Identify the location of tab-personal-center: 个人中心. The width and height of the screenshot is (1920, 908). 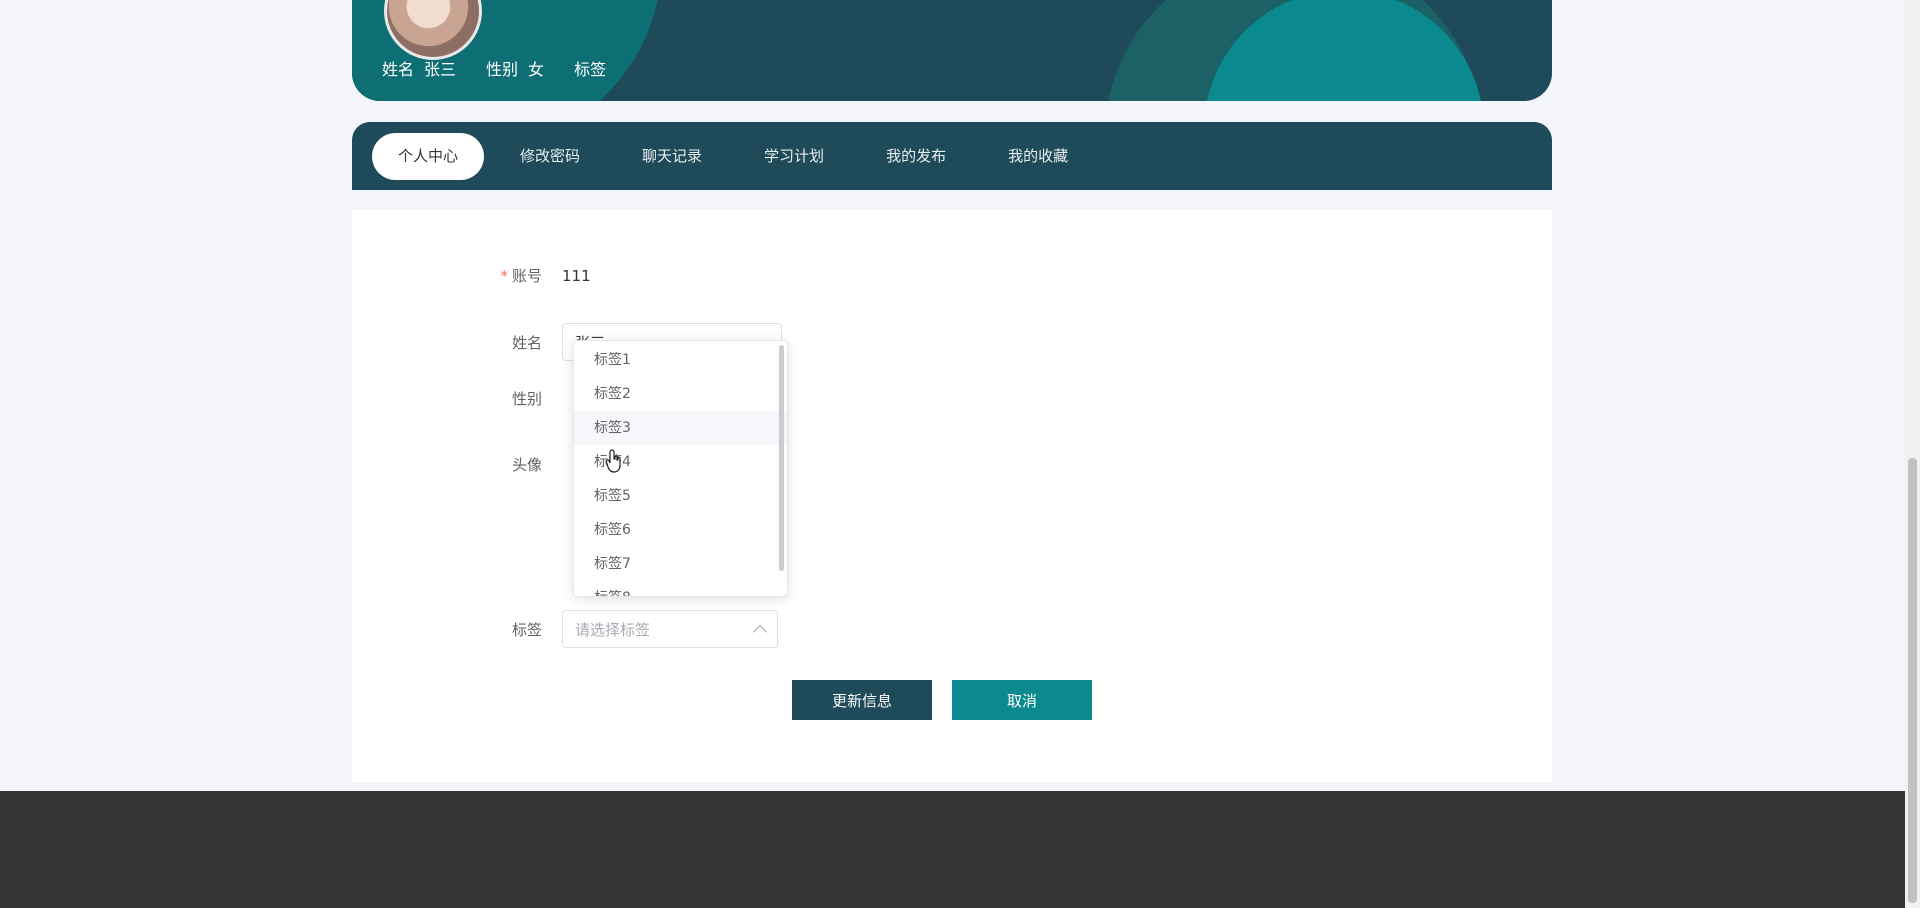
(428, 156).